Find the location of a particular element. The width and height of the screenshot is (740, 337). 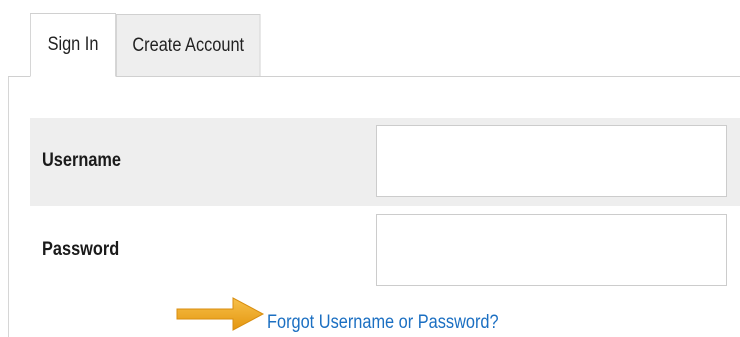

tab-sign-in: Sign In is located at coordinates (73, 45).